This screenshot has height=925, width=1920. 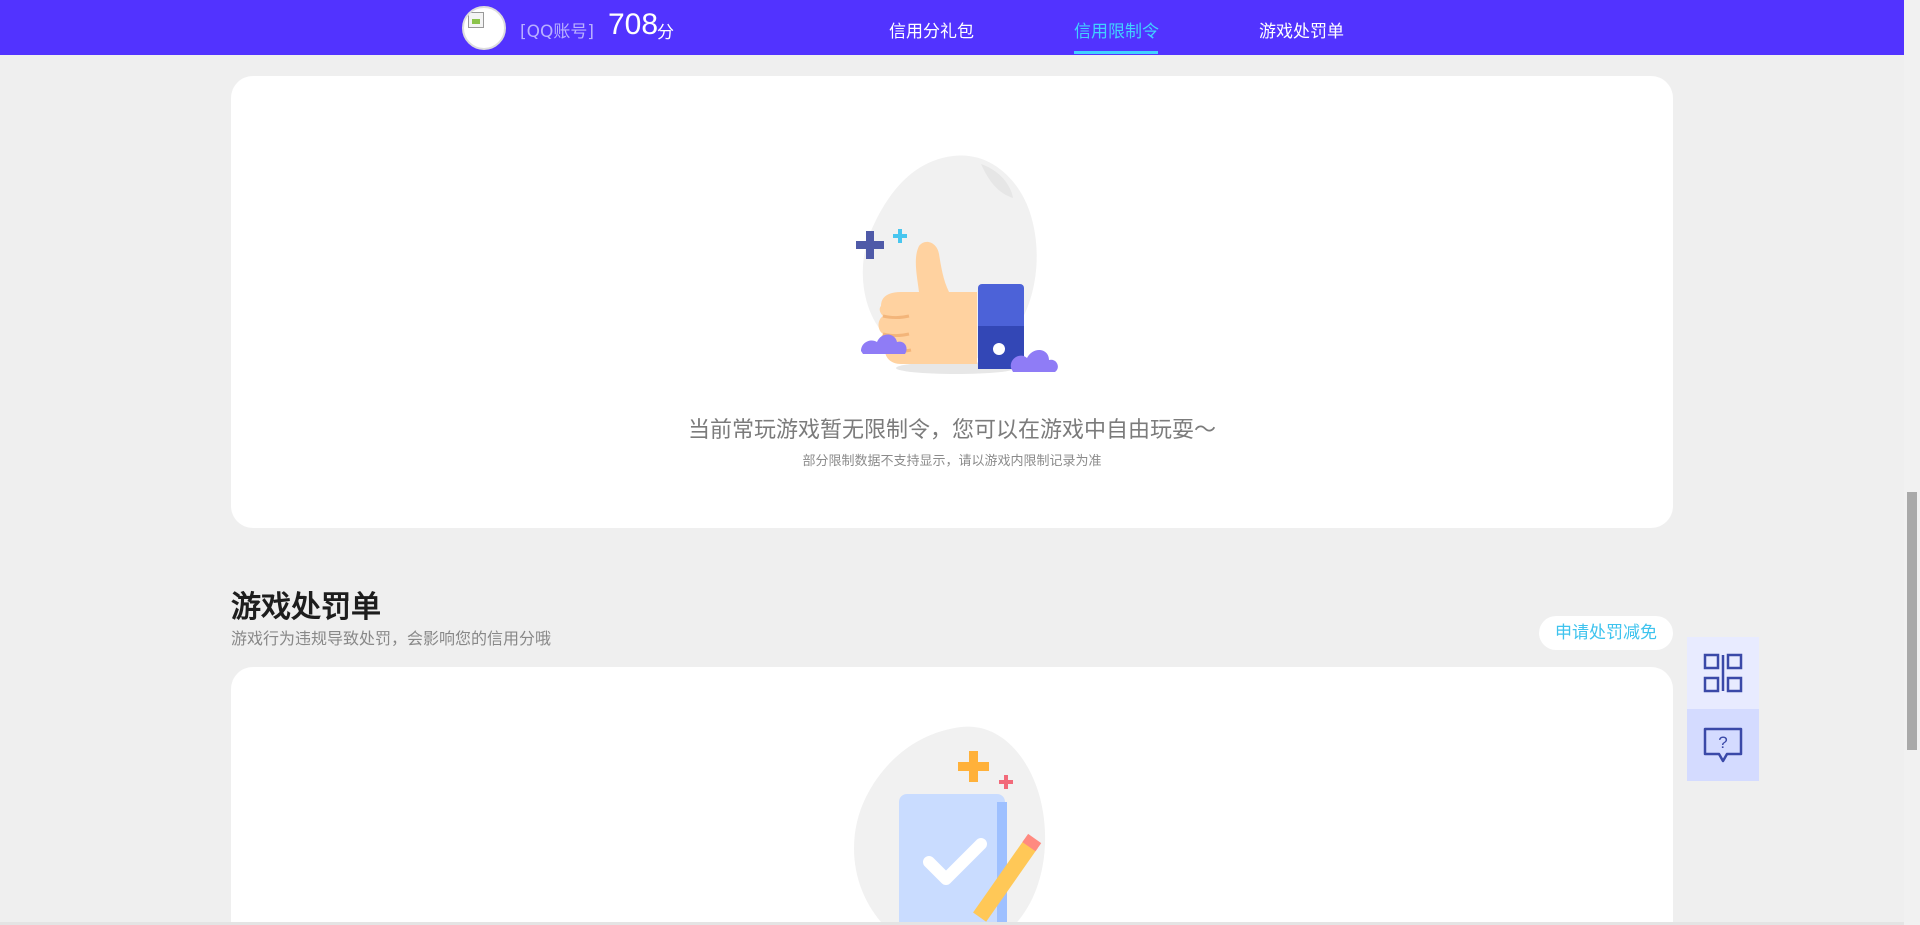 What do you see at coordinates (665, 33) in the screenshot?
I see `credit-score-unit: 分` at bounding box center [665, 33].